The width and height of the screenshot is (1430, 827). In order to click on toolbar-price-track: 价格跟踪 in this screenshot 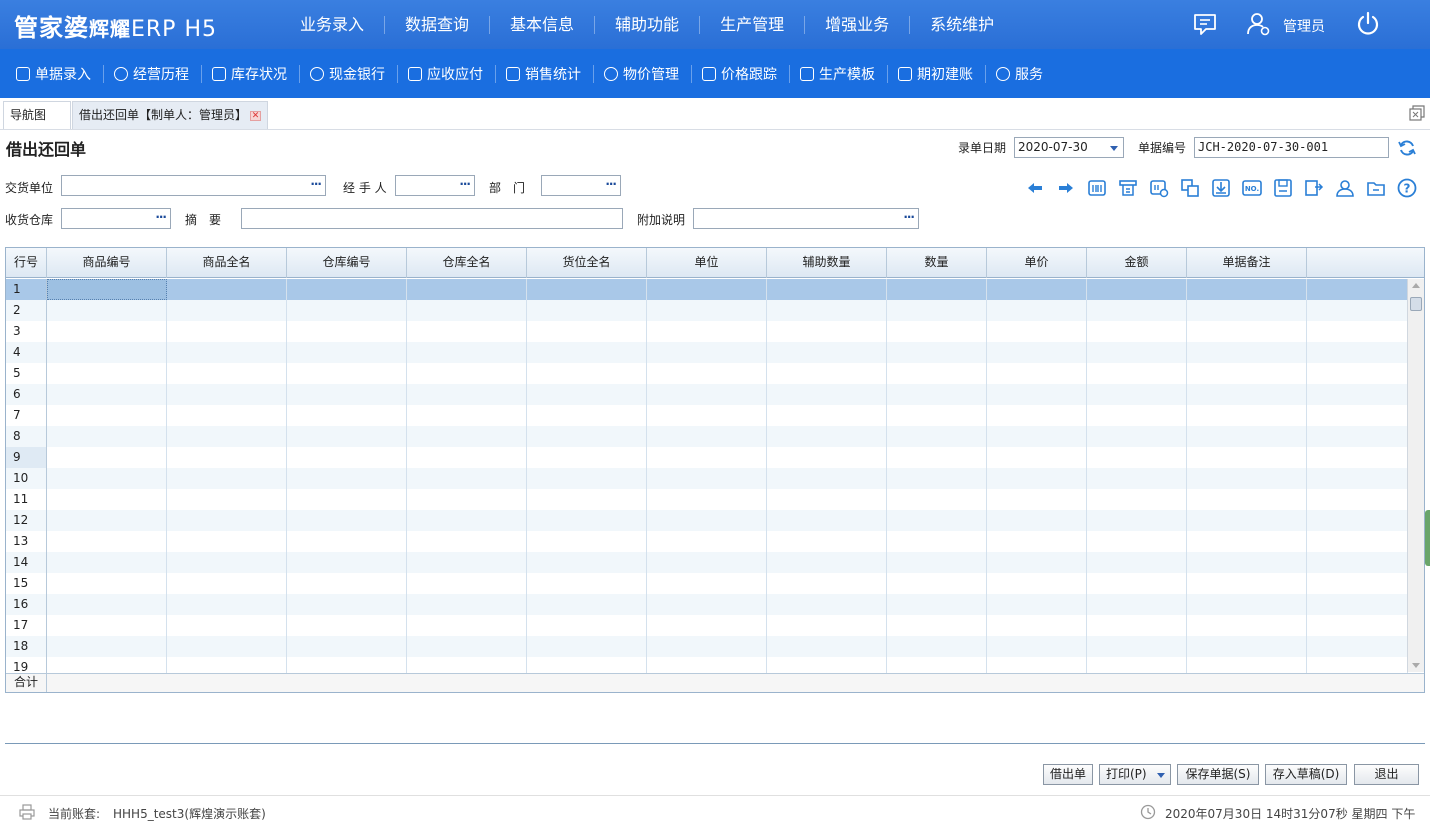, I will do `click(741, 73)`.